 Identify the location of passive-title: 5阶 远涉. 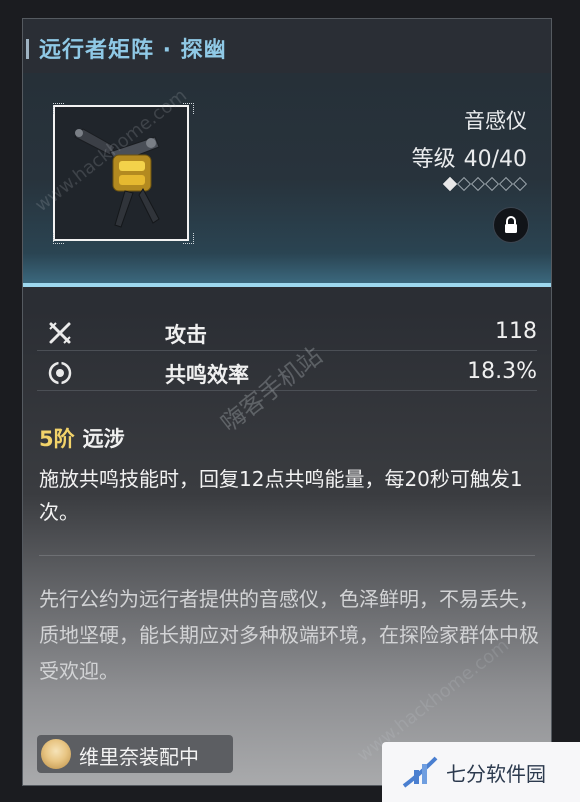
(82, 438).